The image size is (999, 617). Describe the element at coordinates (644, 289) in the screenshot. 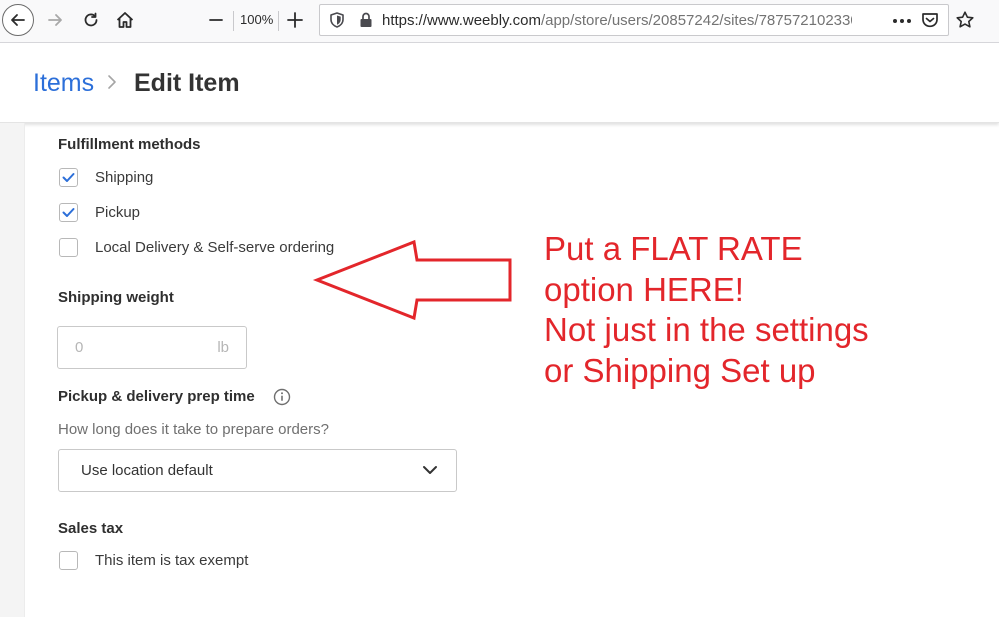

I see `annotation-line: option HERE!` at that location.